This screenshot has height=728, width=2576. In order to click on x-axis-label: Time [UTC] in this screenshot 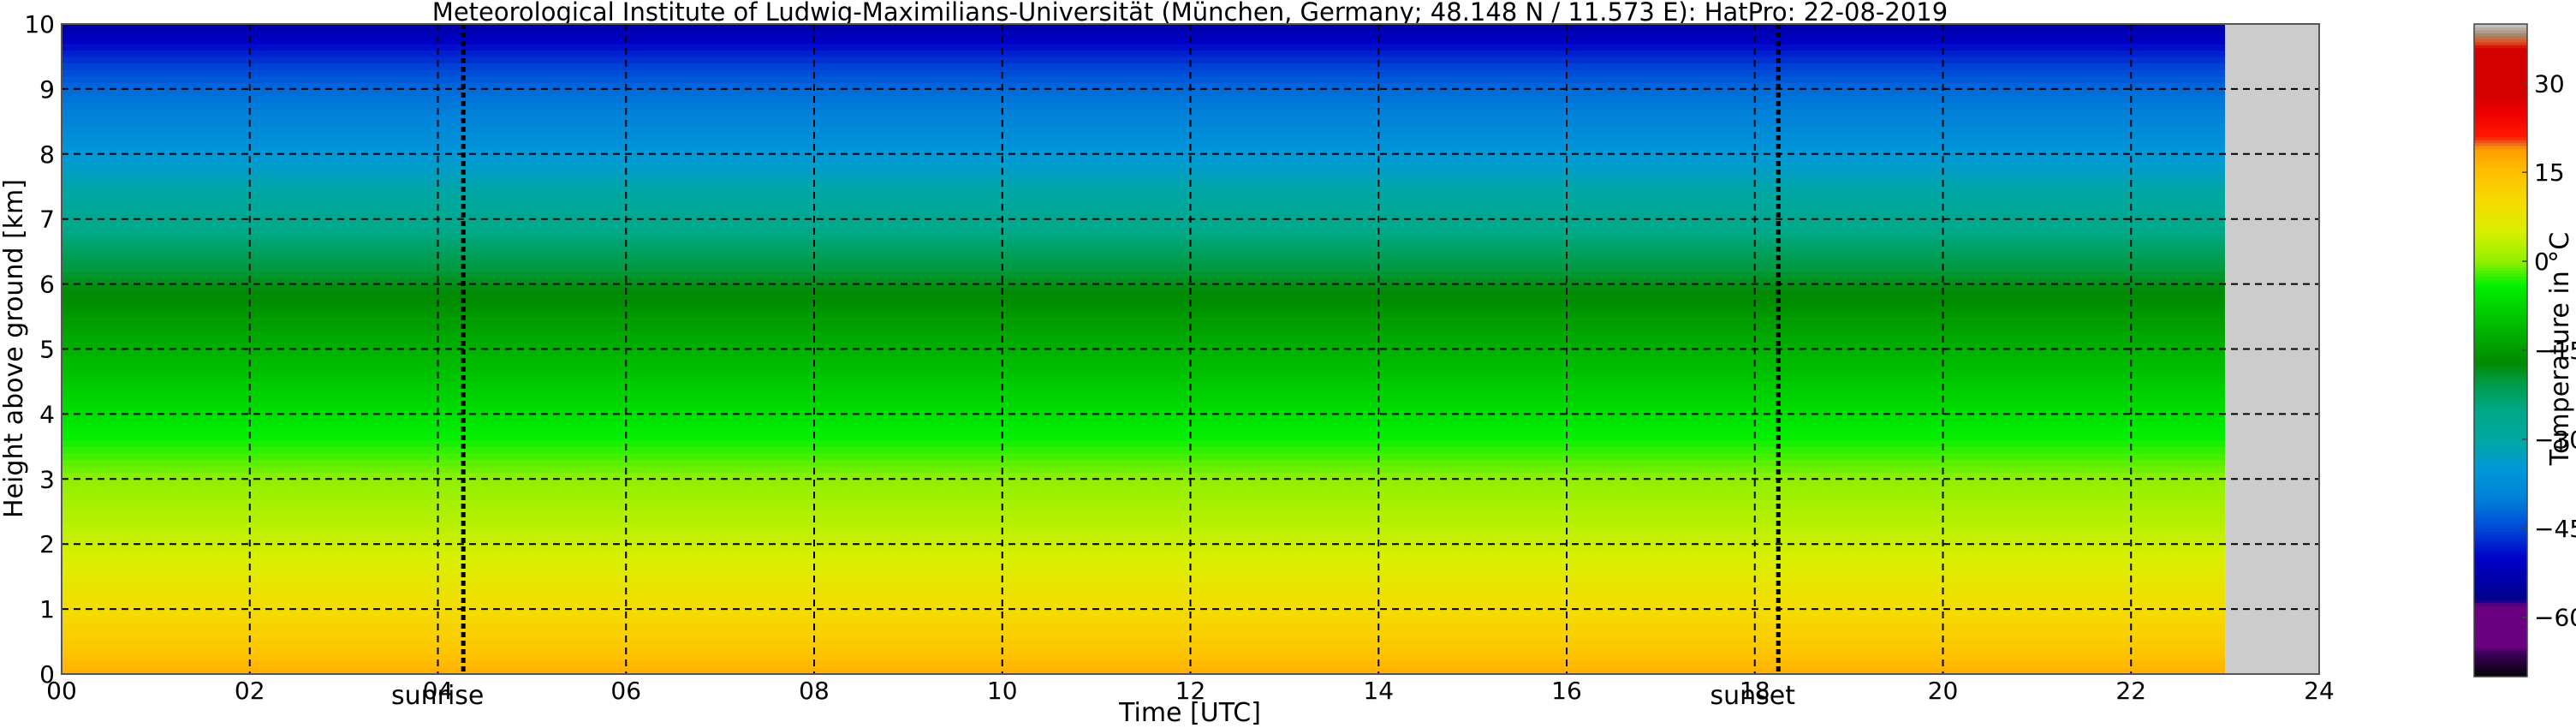, I will do `click(1189, 713)`.